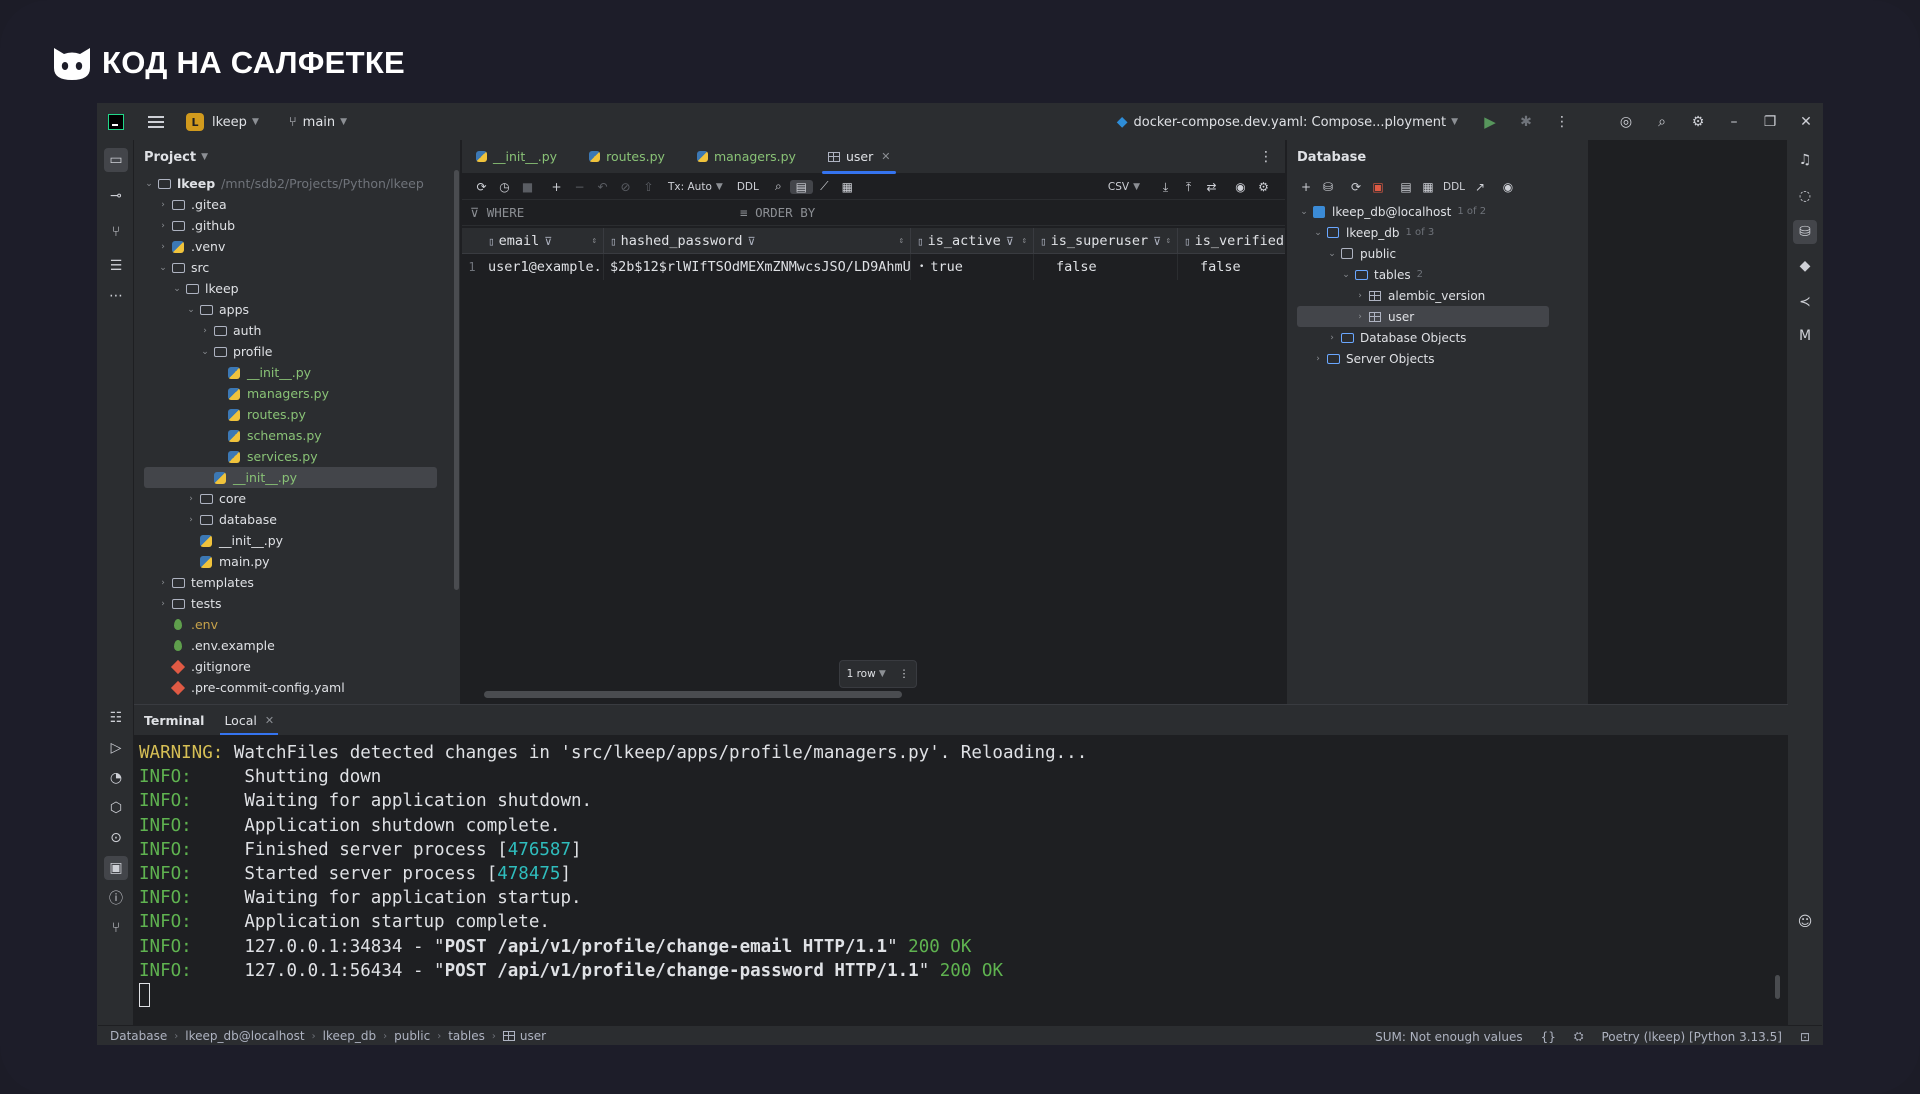 The height and width of the screenshot is (1094, 1920). I want to click on ddl-button: DDL, so click(1454, 187).